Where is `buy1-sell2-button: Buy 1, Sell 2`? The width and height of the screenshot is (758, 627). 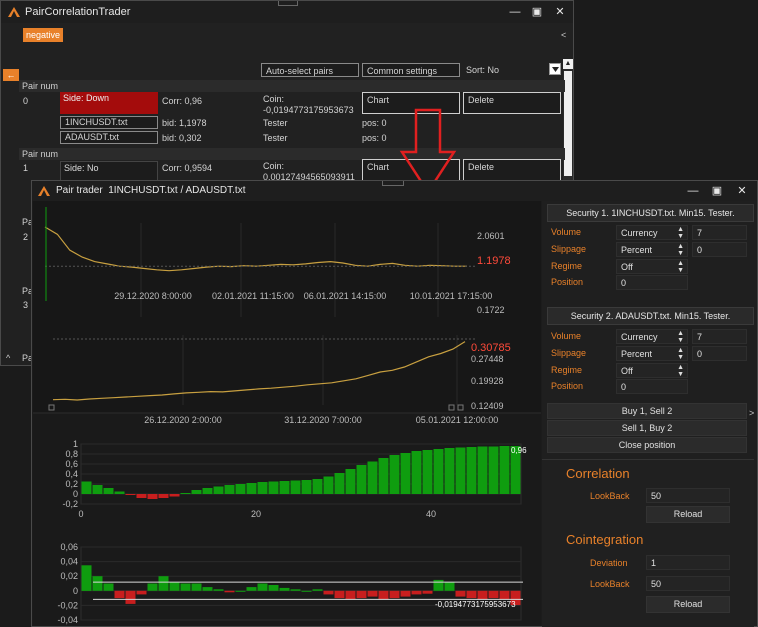 buy1-sell2-button: Buy 1, Sell 2 is located at coordinates (647, 411).